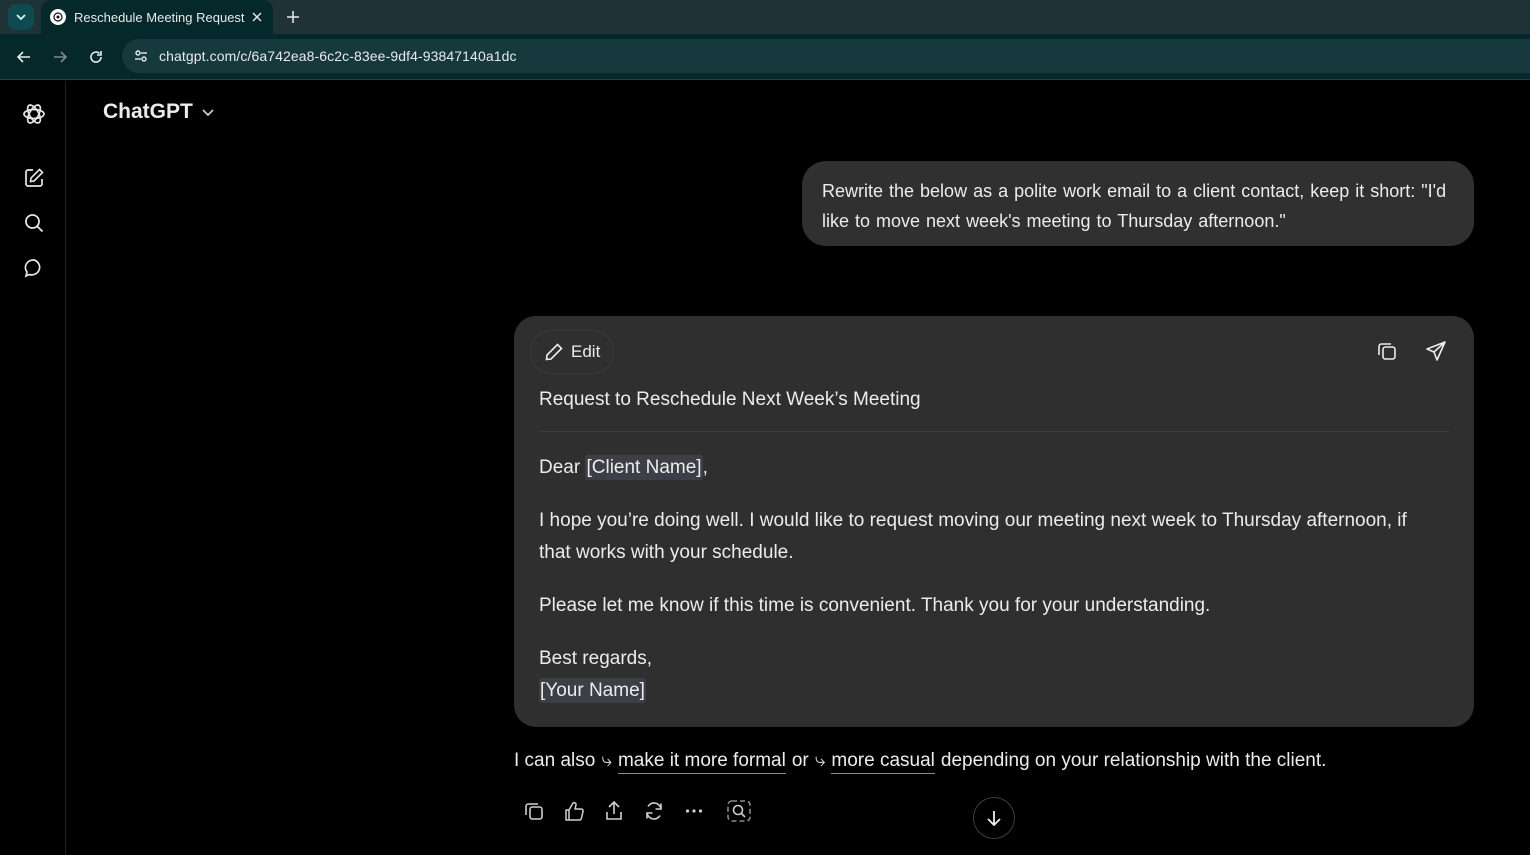 The height and width of the screenshot is (855, 1530). Describe the element at coordinates (34, 114) in the screenshot. I see `openai-logo` at that location.